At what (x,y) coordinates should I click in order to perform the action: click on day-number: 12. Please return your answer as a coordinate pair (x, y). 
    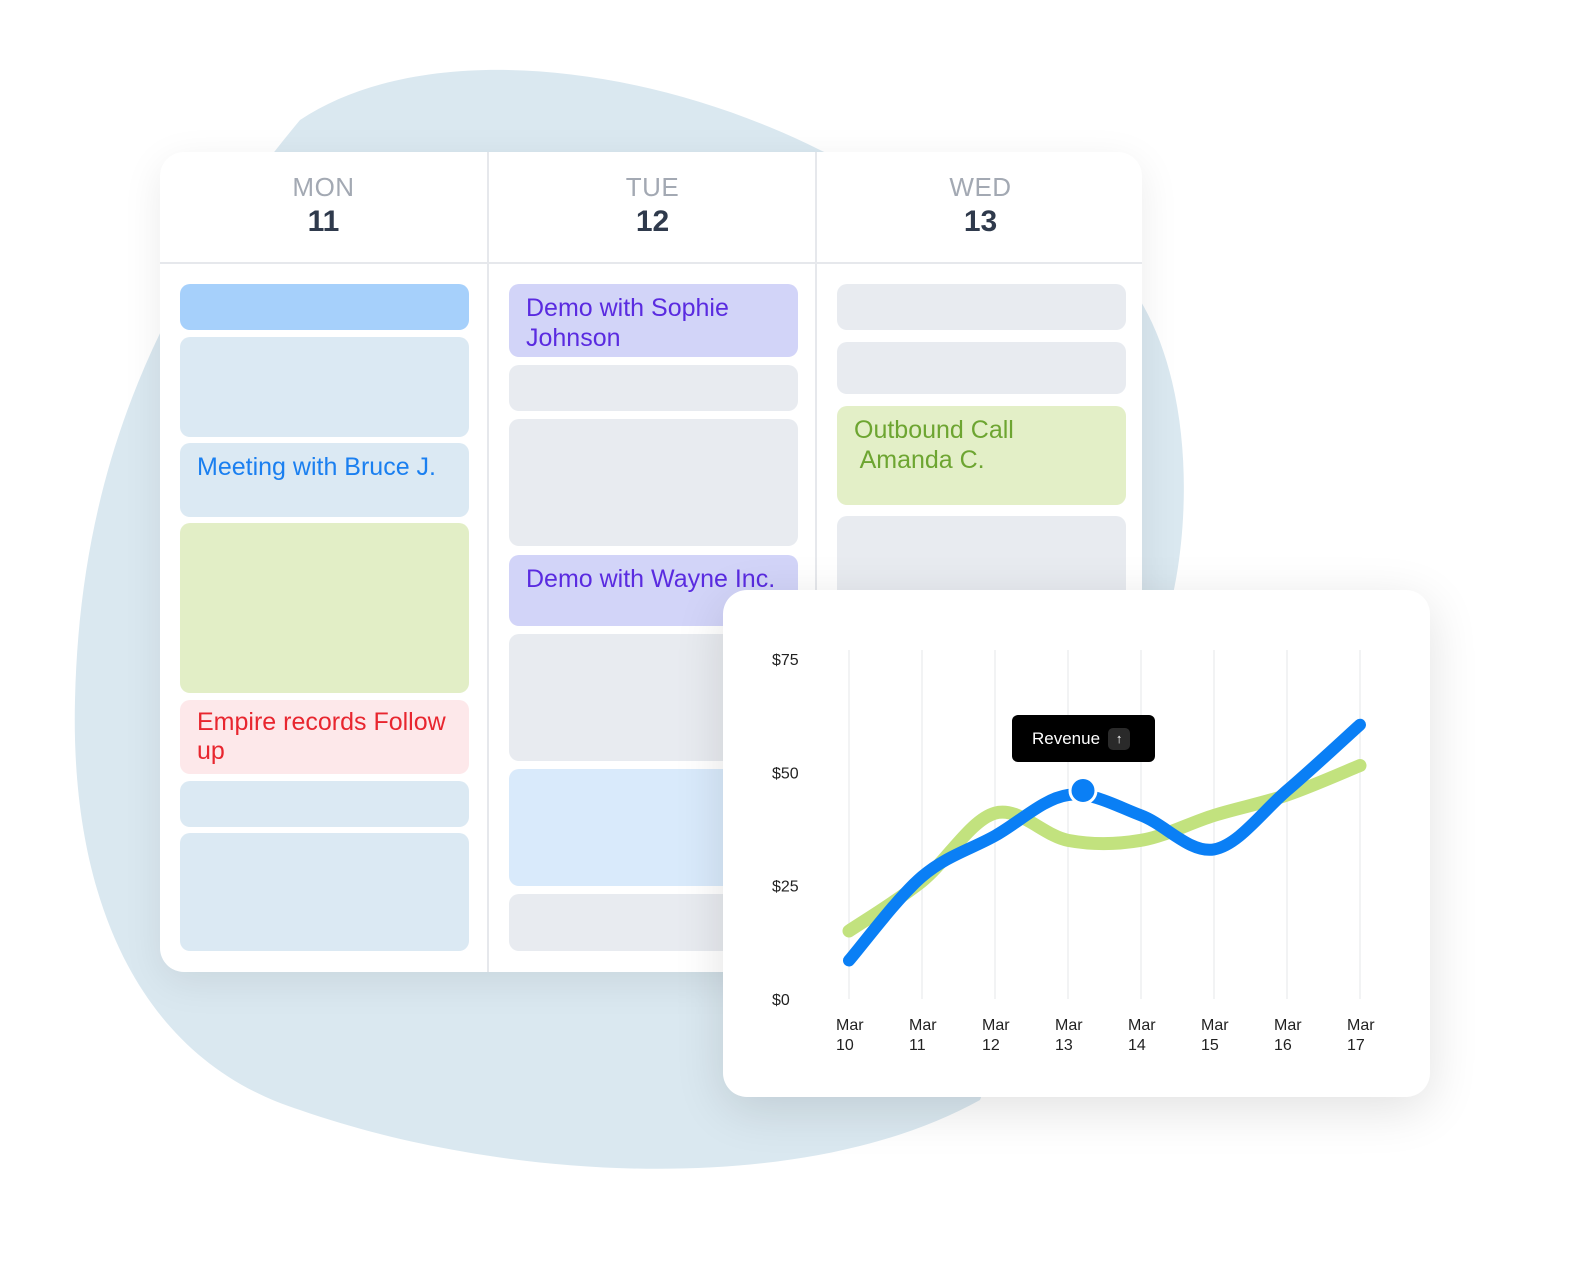
    Looking at the image, I should click on (652, 221).